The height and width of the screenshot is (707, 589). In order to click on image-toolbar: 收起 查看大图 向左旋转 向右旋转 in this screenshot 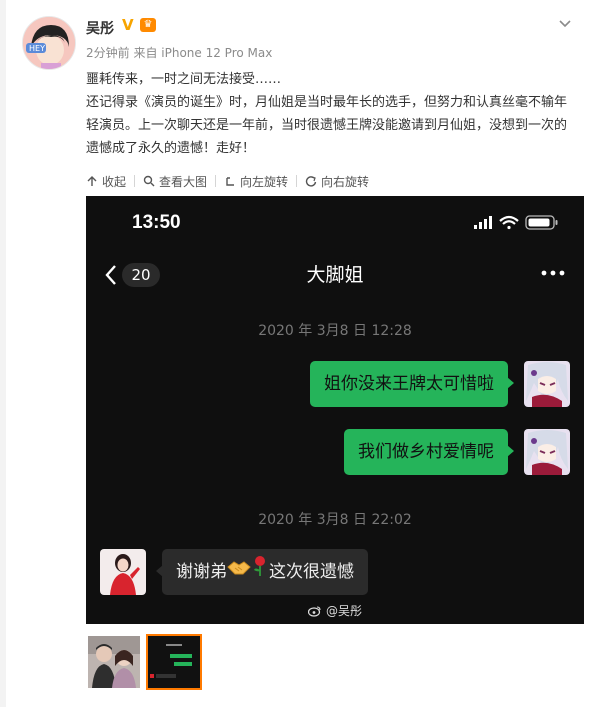, I will do `click(231, 181)`.